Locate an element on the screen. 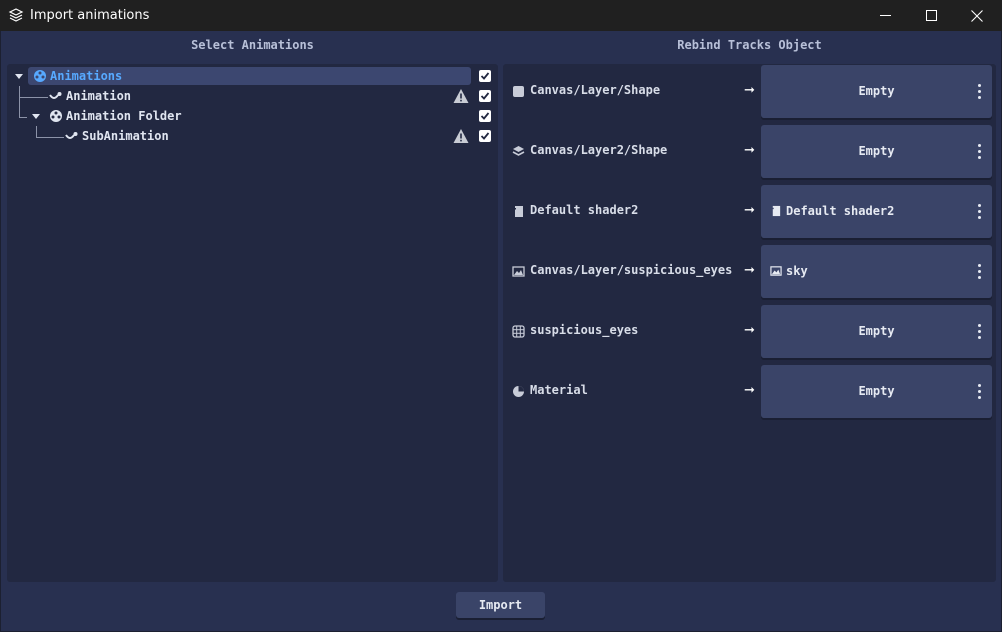  track-path-label: Default shader2 is located at coordinates (584, 210).